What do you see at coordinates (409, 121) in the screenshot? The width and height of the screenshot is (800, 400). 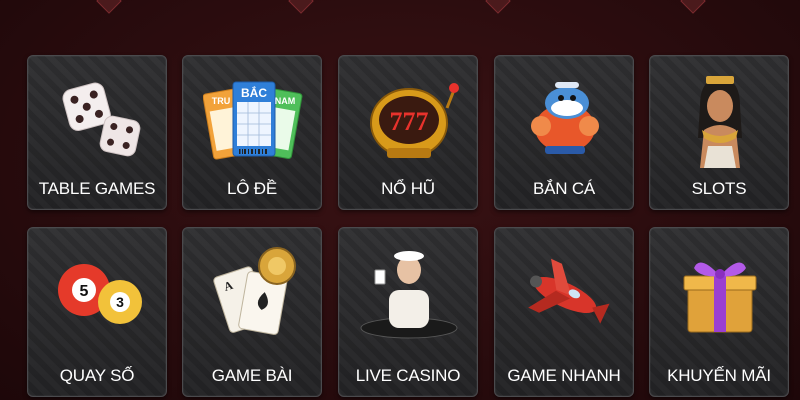 I see `slot-reel-text: 777` at bounding box center [409, 121].